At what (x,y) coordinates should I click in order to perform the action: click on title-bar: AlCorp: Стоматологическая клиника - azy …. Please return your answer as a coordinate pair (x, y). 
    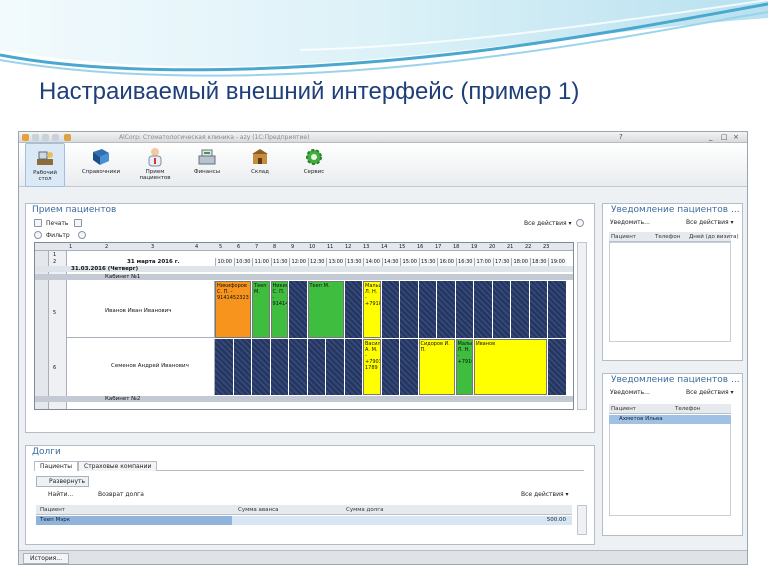
    Looking at the image, I should click on (383, 137).